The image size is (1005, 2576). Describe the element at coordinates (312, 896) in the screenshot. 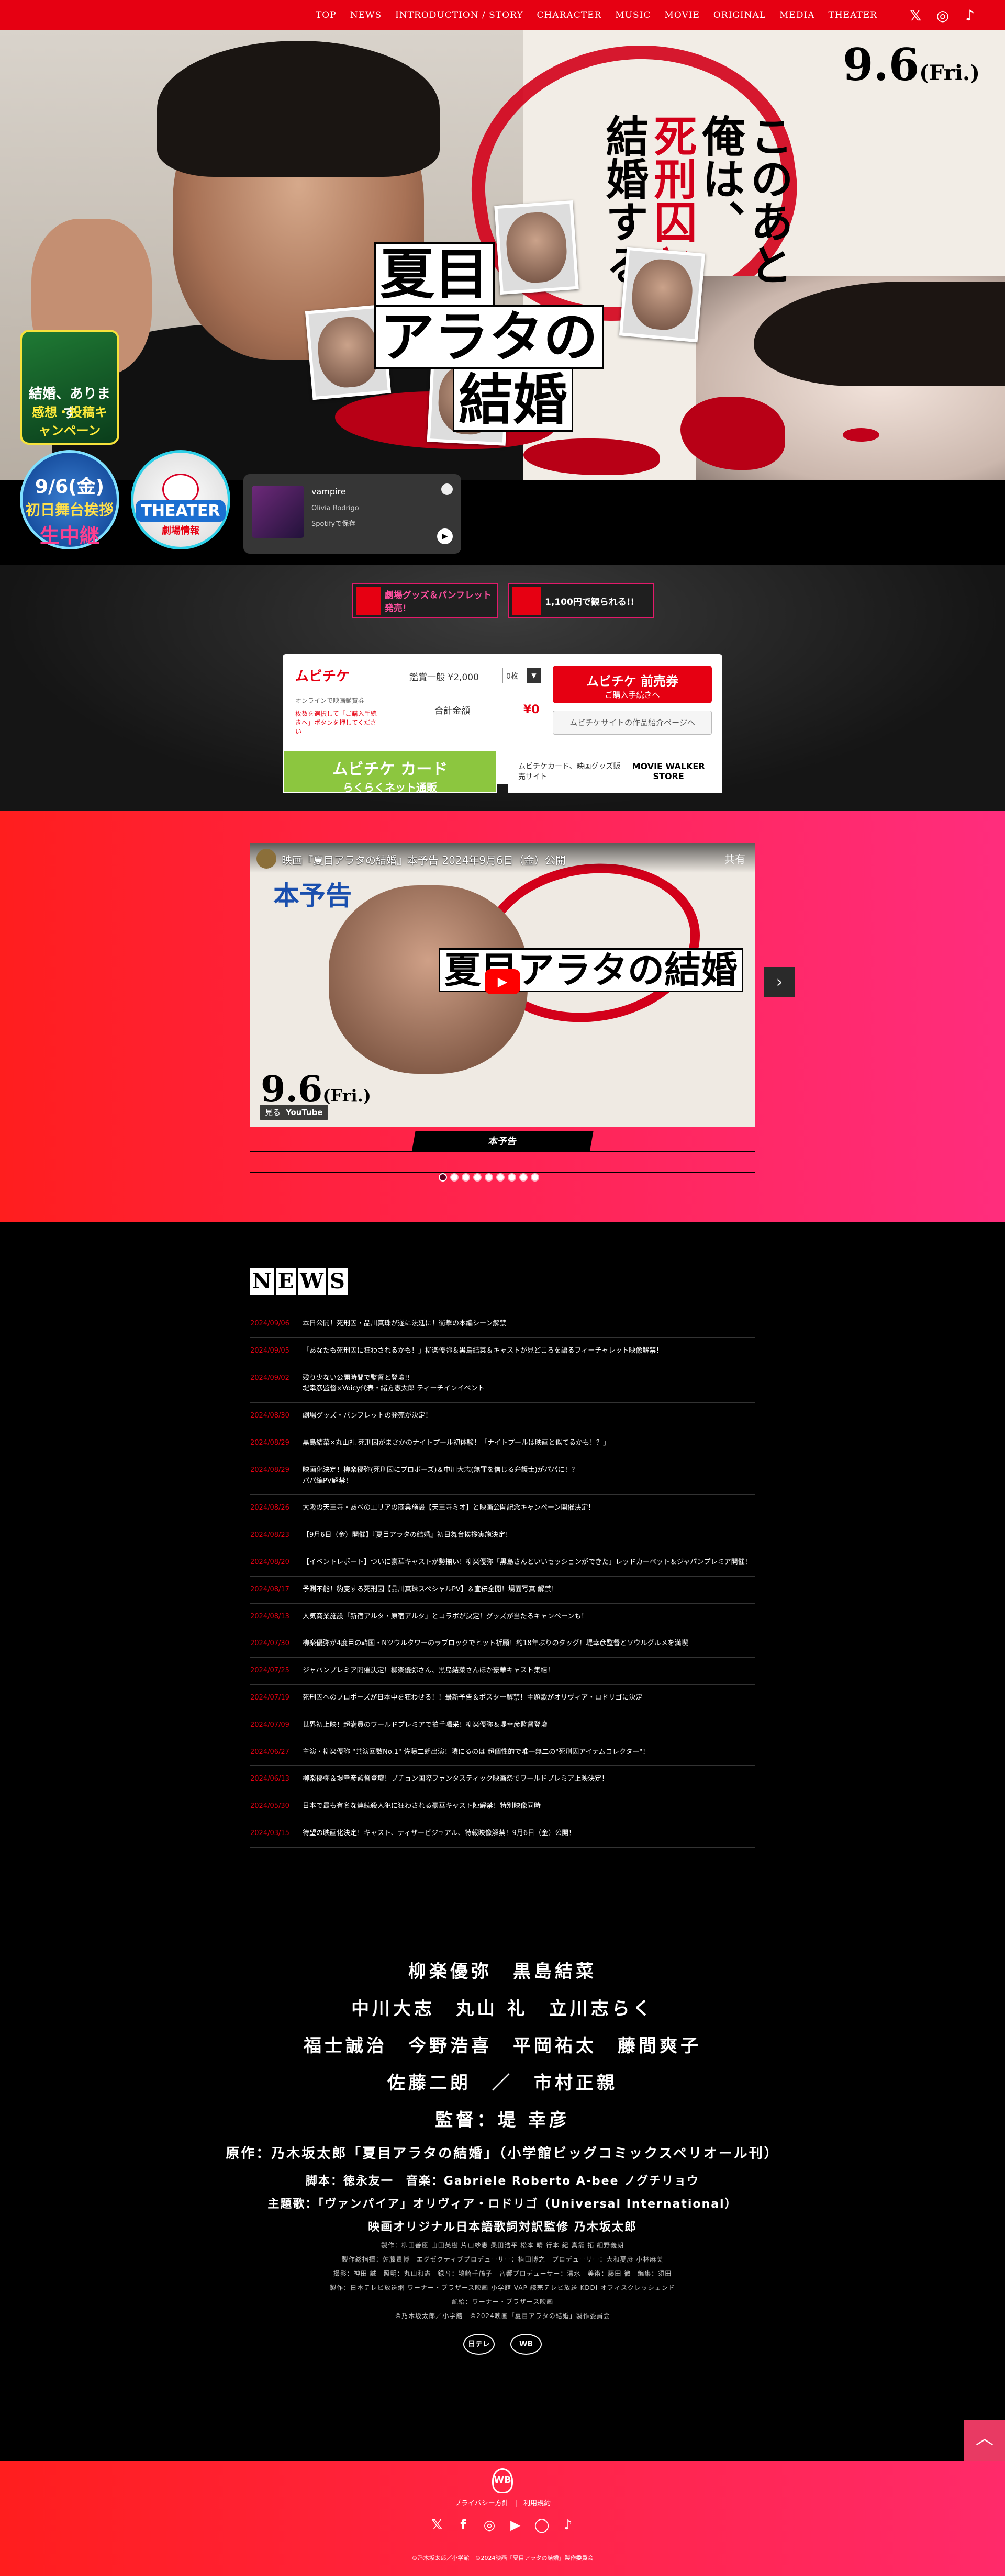

I see `video-badge: 本予告` at that location.